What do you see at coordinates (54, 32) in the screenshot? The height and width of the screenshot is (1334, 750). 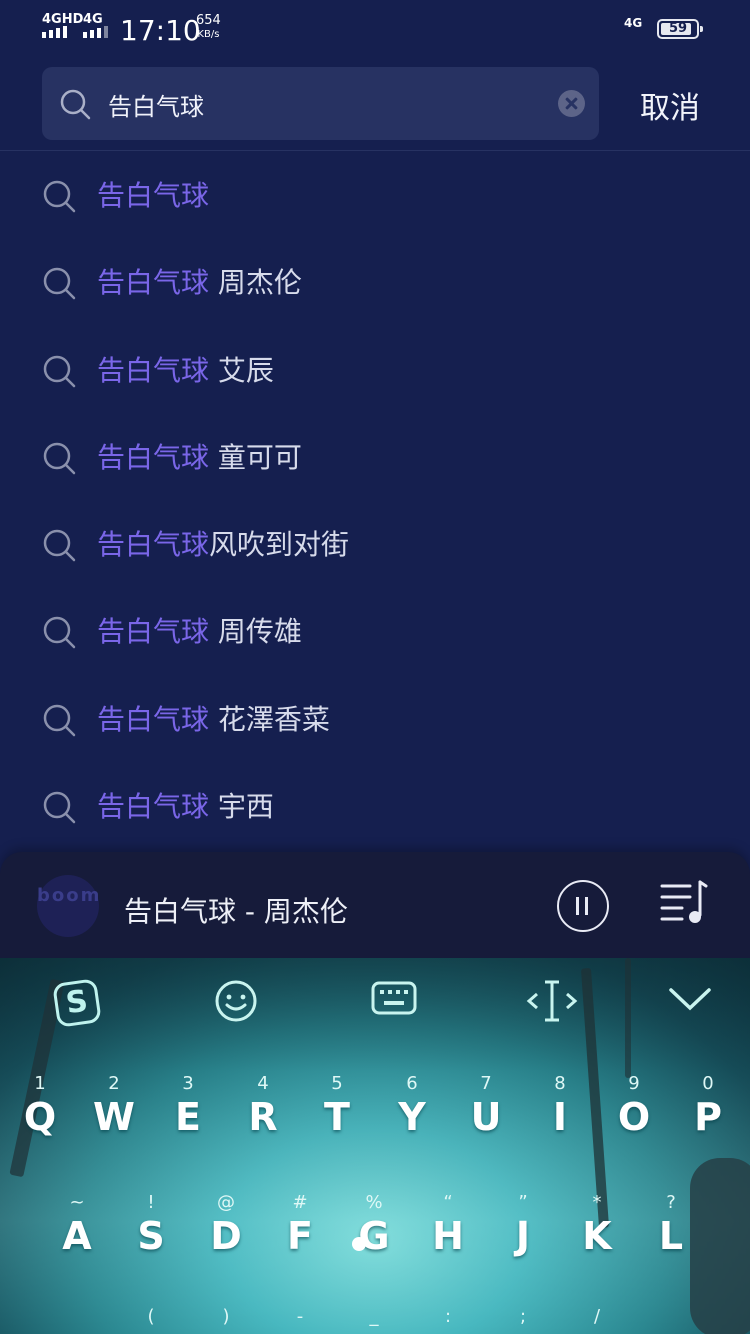 I see `signal-bars-1-icon` at bounding box center [54, 32].